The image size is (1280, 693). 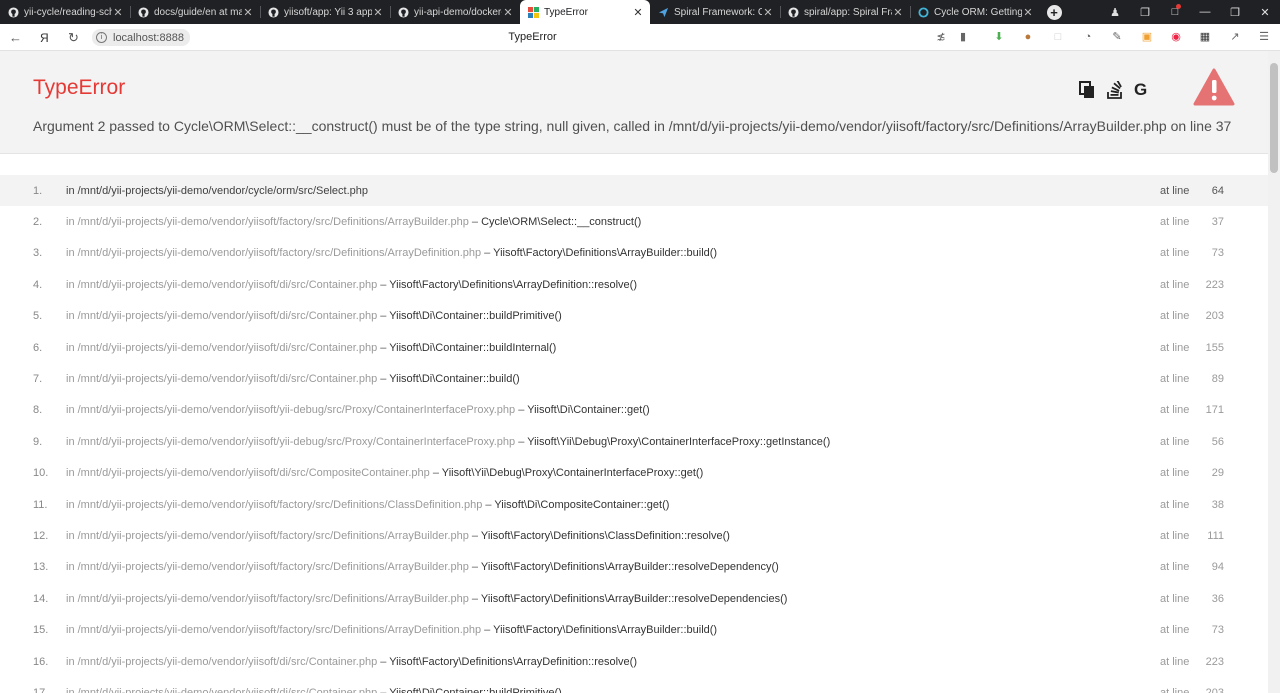 What do you see at coordinates (1265, 12) in the screenshot?
I see `close-window-button: ✕` at bounding box center [1265, 12].